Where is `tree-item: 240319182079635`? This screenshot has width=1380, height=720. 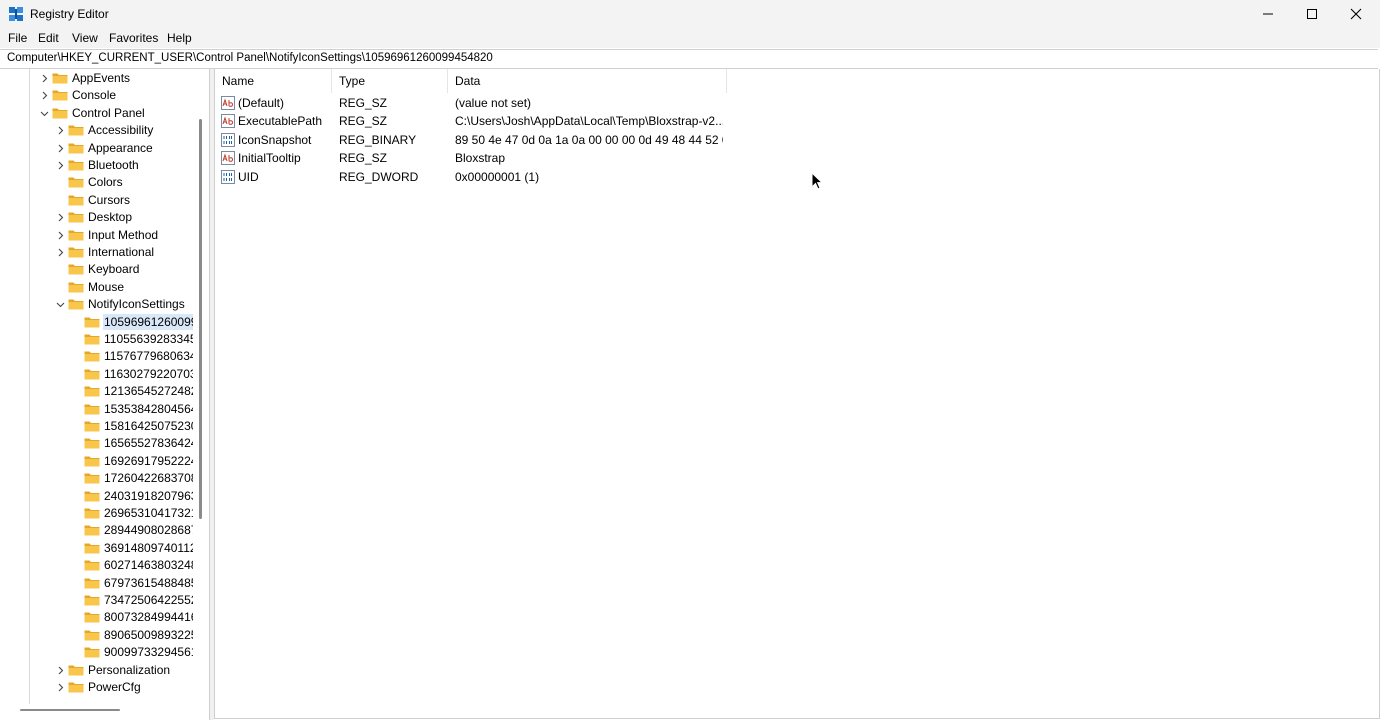 tree-item: 240319182079635 is located at coordinates (96, 496).